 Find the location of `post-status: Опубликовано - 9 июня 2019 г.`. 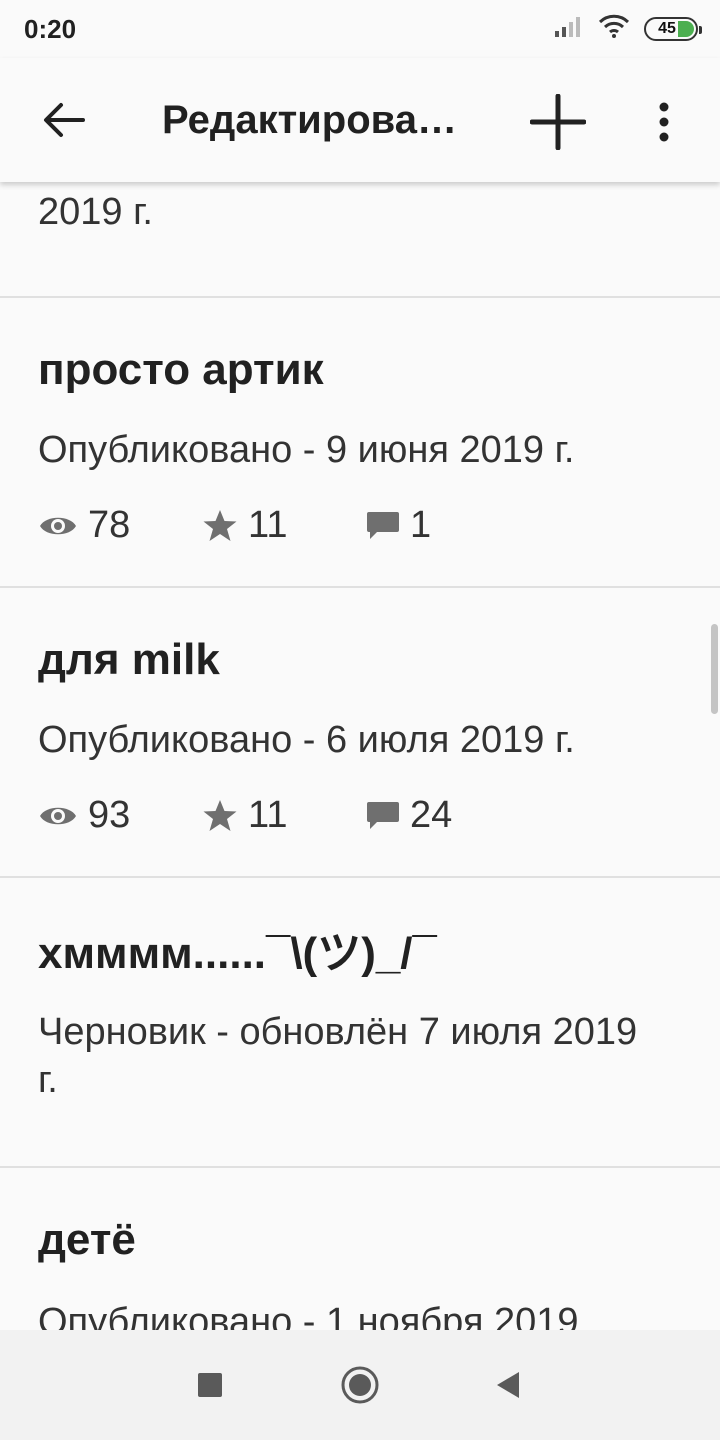

post-status: Опубликовано - 9 июня 2019 г. is located at coordinates (306, 450).